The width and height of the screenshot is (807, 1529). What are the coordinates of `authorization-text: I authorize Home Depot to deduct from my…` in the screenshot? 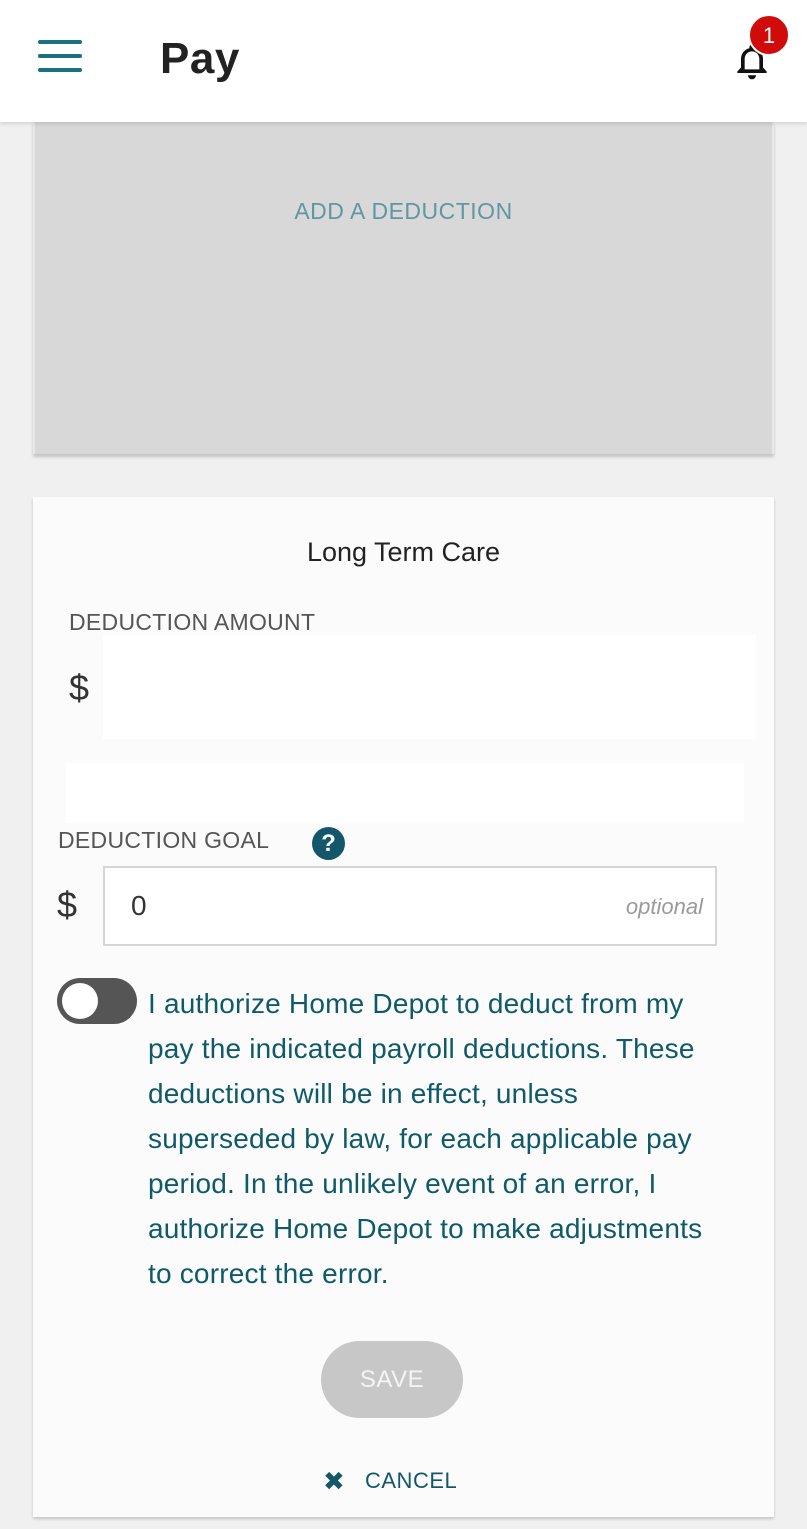 It's located at (425, 1138).